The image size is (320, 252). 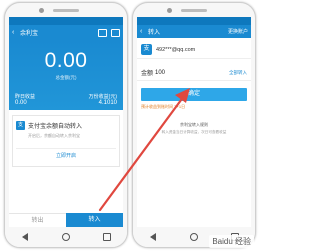 What do you see at coordinates (238, 31) in the screenshot?
I see `change-account-link: 更换账户` at bounding box center [238, 31].